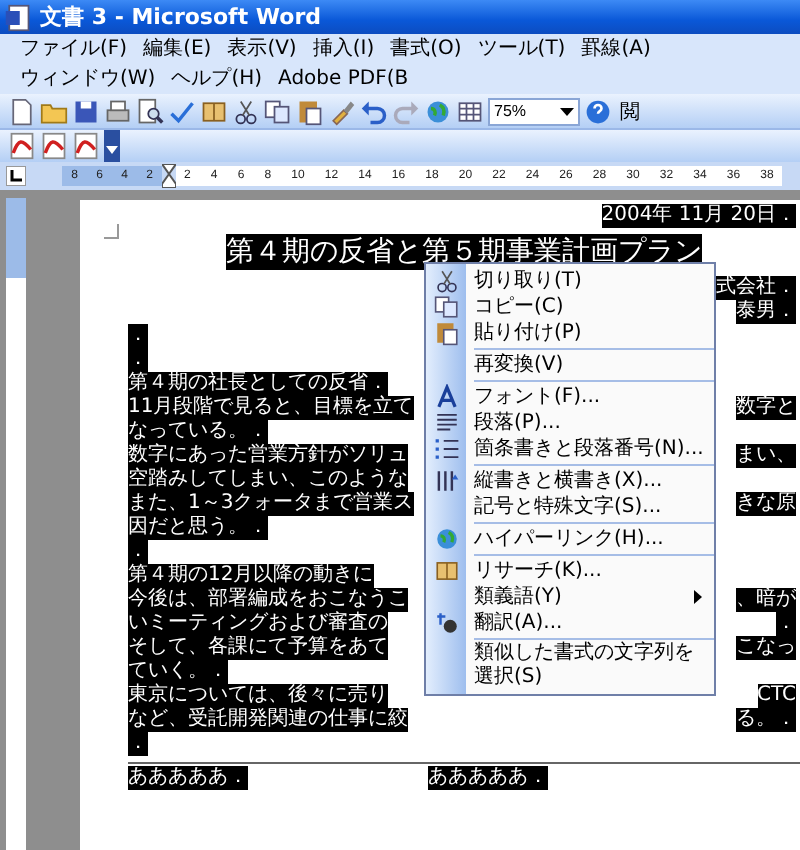  What do you see at coordinates (374, 111) in the screenshot?
I see `undo-icon` at bounding box center [374, 111].